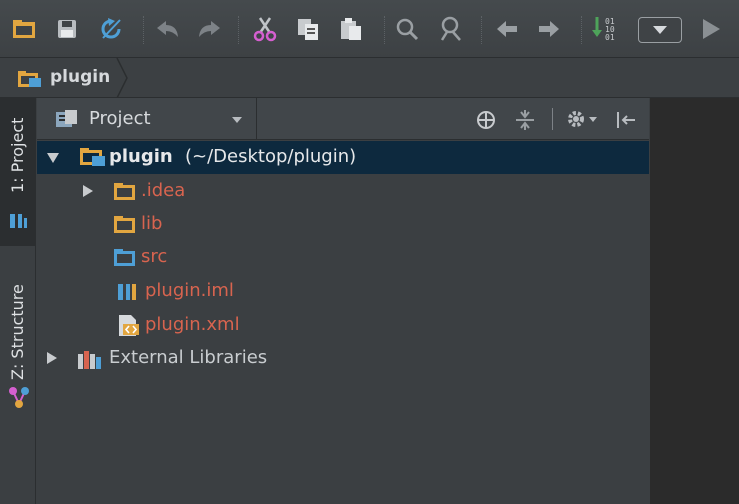 This screenshot has width=739, height=504. I want to click on iml-file-icon, so click(128, 294).